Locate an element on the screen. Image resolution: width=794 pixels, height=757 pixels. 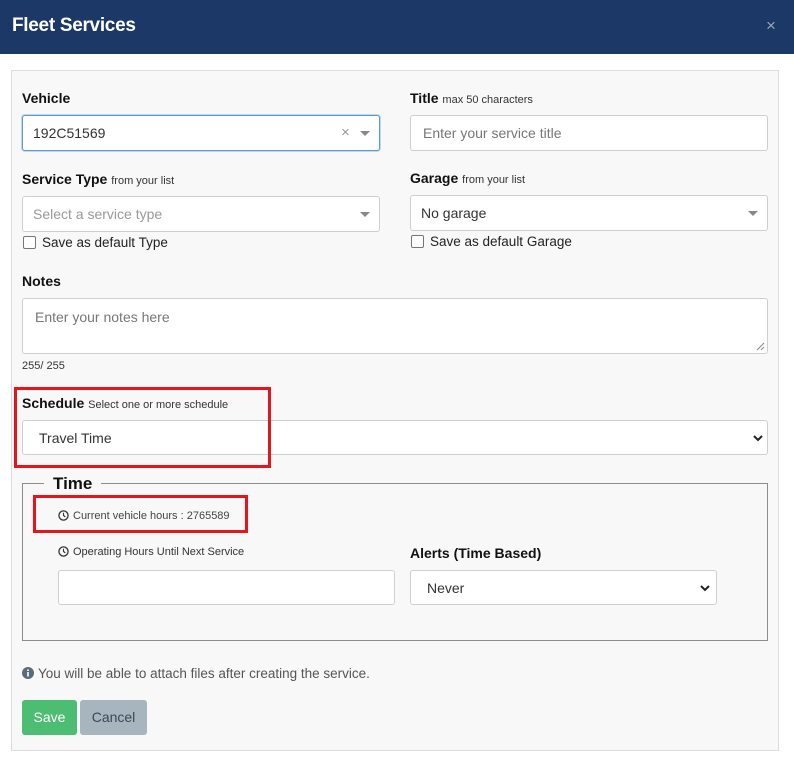
garage-value: No garage is located at coordinates (454, 213).